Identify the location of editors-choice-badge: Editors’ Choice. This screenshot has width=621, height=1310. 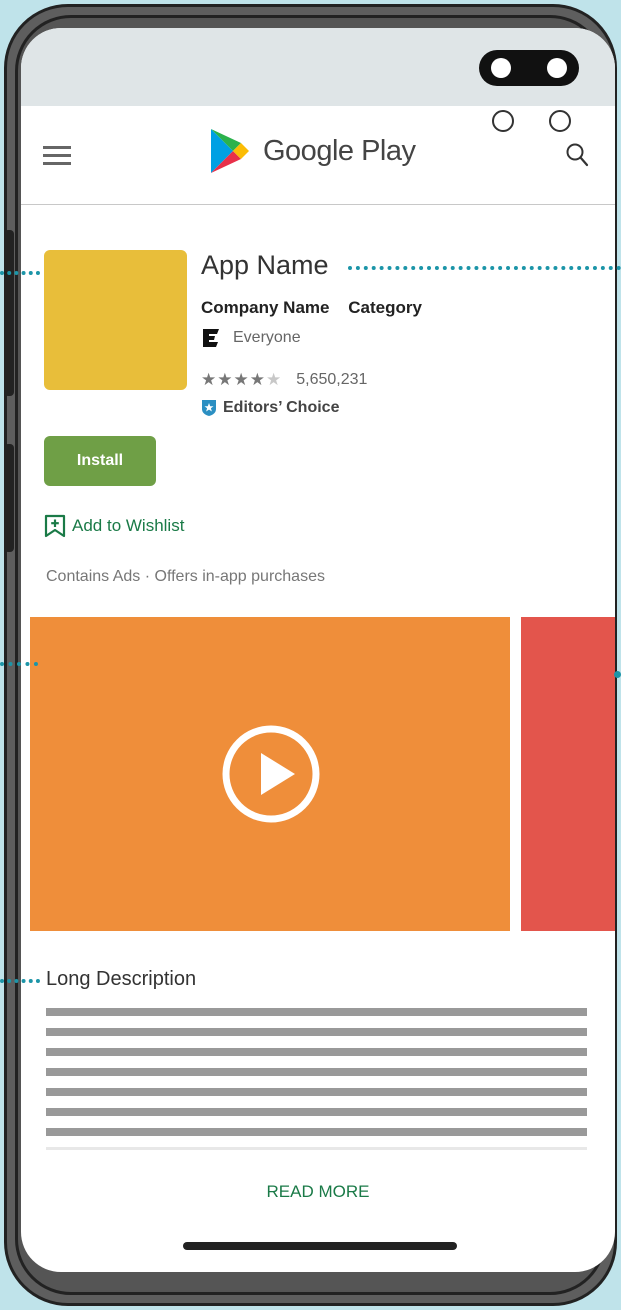
(270, 408).